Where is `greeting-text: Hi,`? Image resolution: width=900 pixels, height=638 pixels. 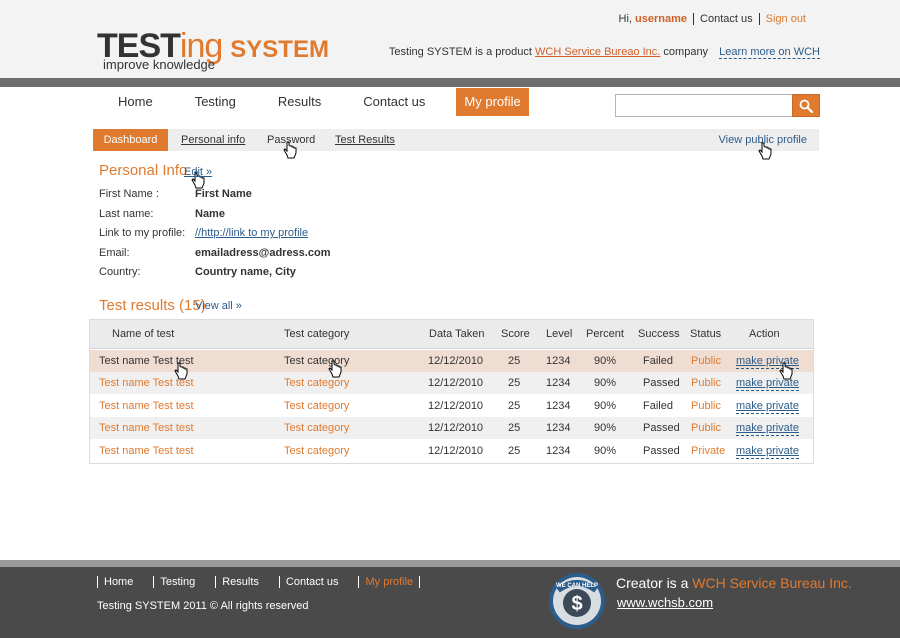
greeting-text: Hi, is located at coordinates (625, 19).